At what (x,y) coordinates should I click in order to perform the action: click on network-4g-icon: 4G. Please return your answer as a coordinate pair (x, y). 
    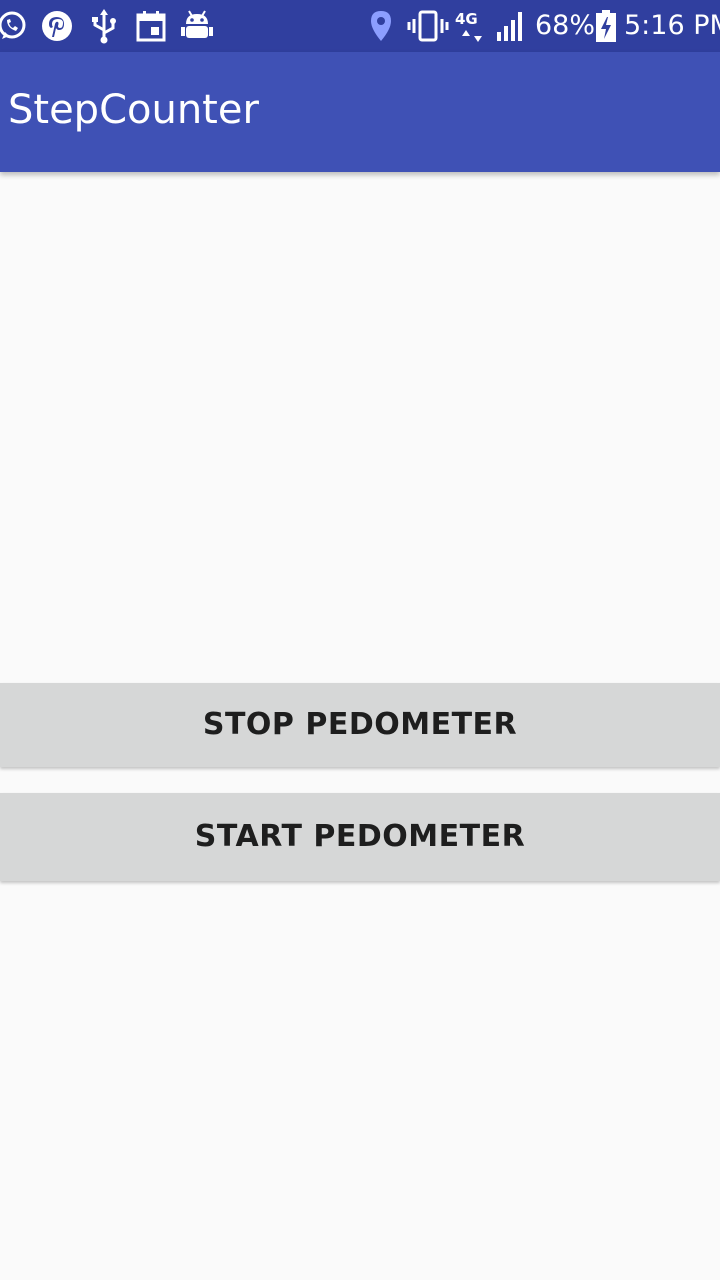
    Looking at the image, I should click on (474, 26).